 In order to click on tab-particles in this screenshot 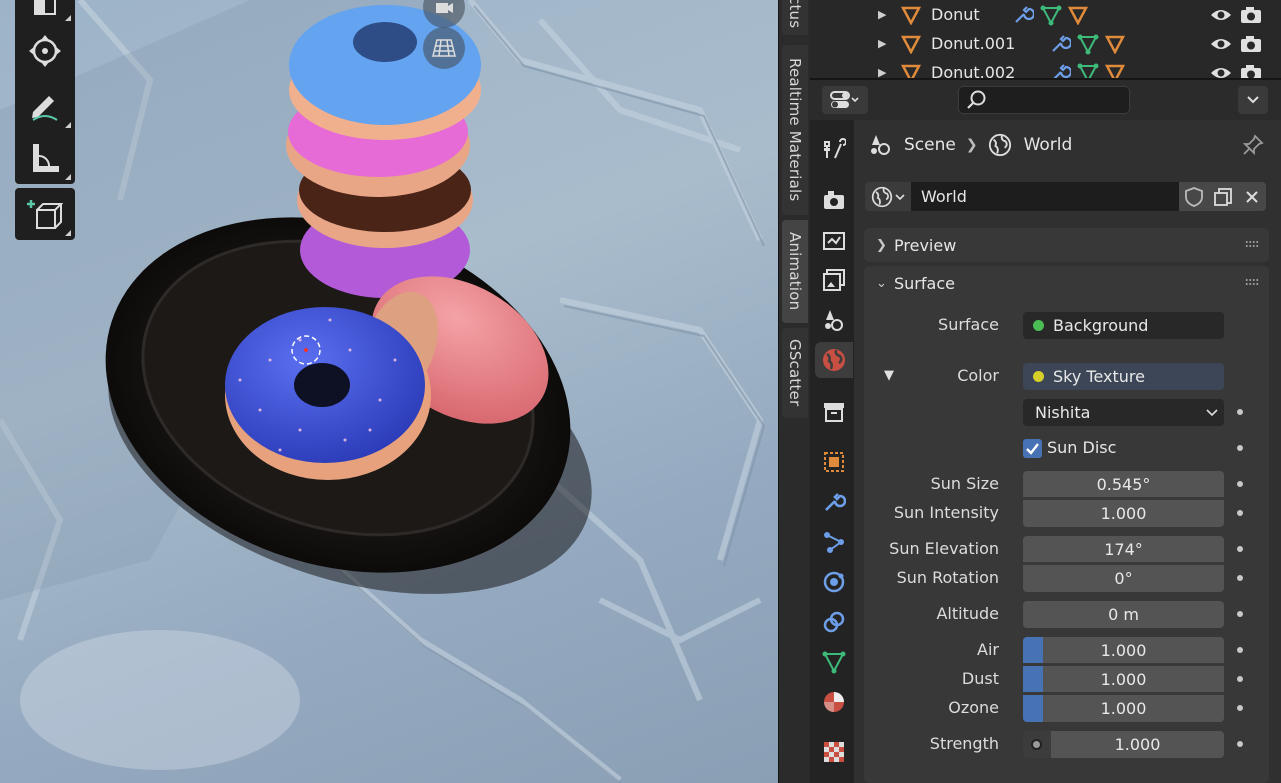, I will do `click(834, 542)`.